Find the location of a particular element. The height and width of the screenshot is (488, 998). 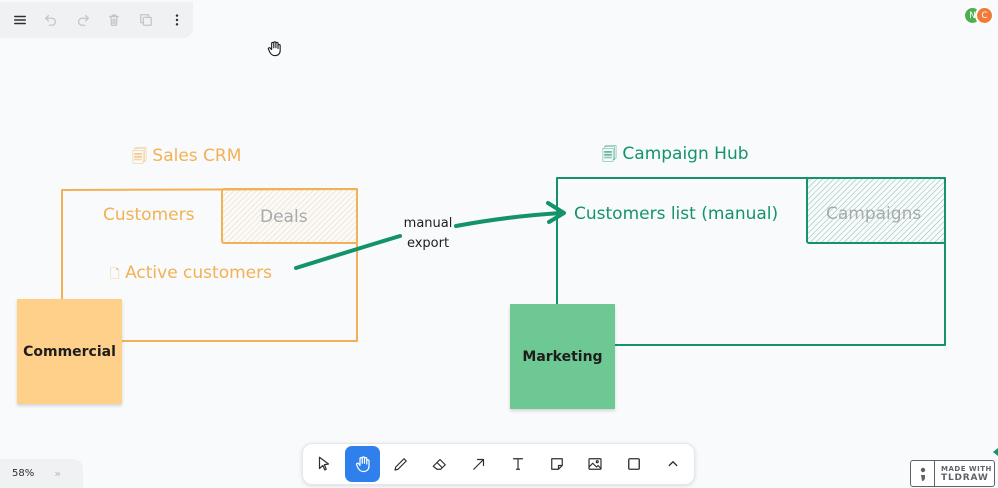

avatar-c: C is located at coordinates (984, 15).